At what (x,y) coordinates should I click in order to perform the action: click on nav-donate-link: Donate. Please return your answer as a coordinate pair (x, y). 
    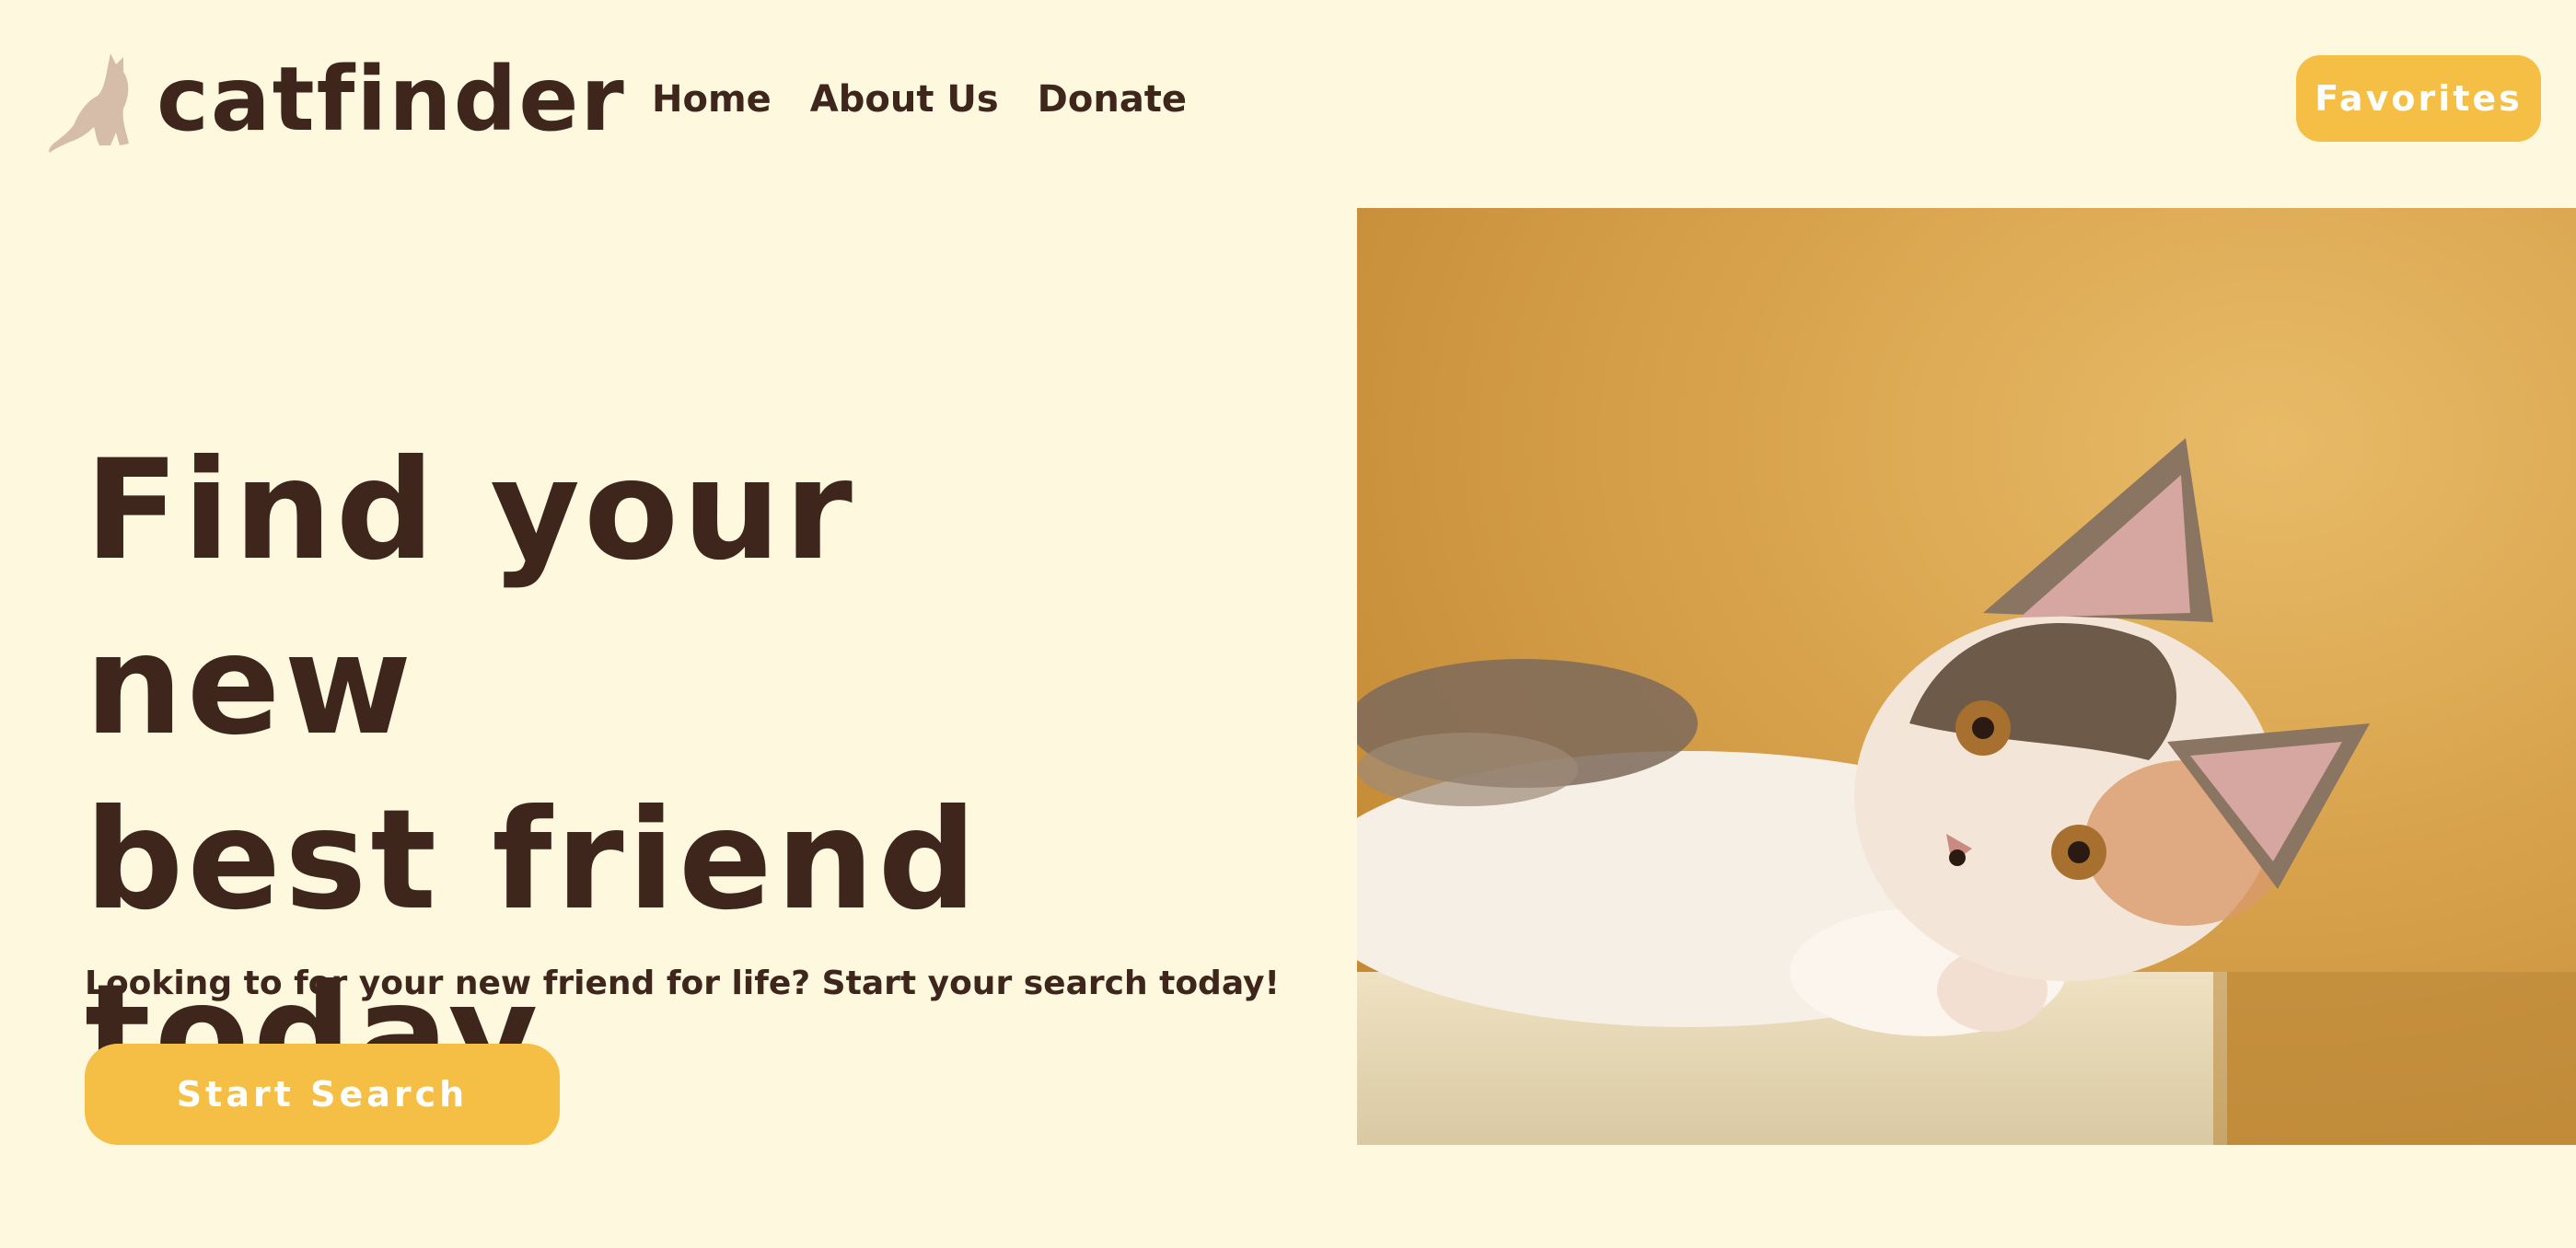
    Looking at the image, I should click on (1112, 99).